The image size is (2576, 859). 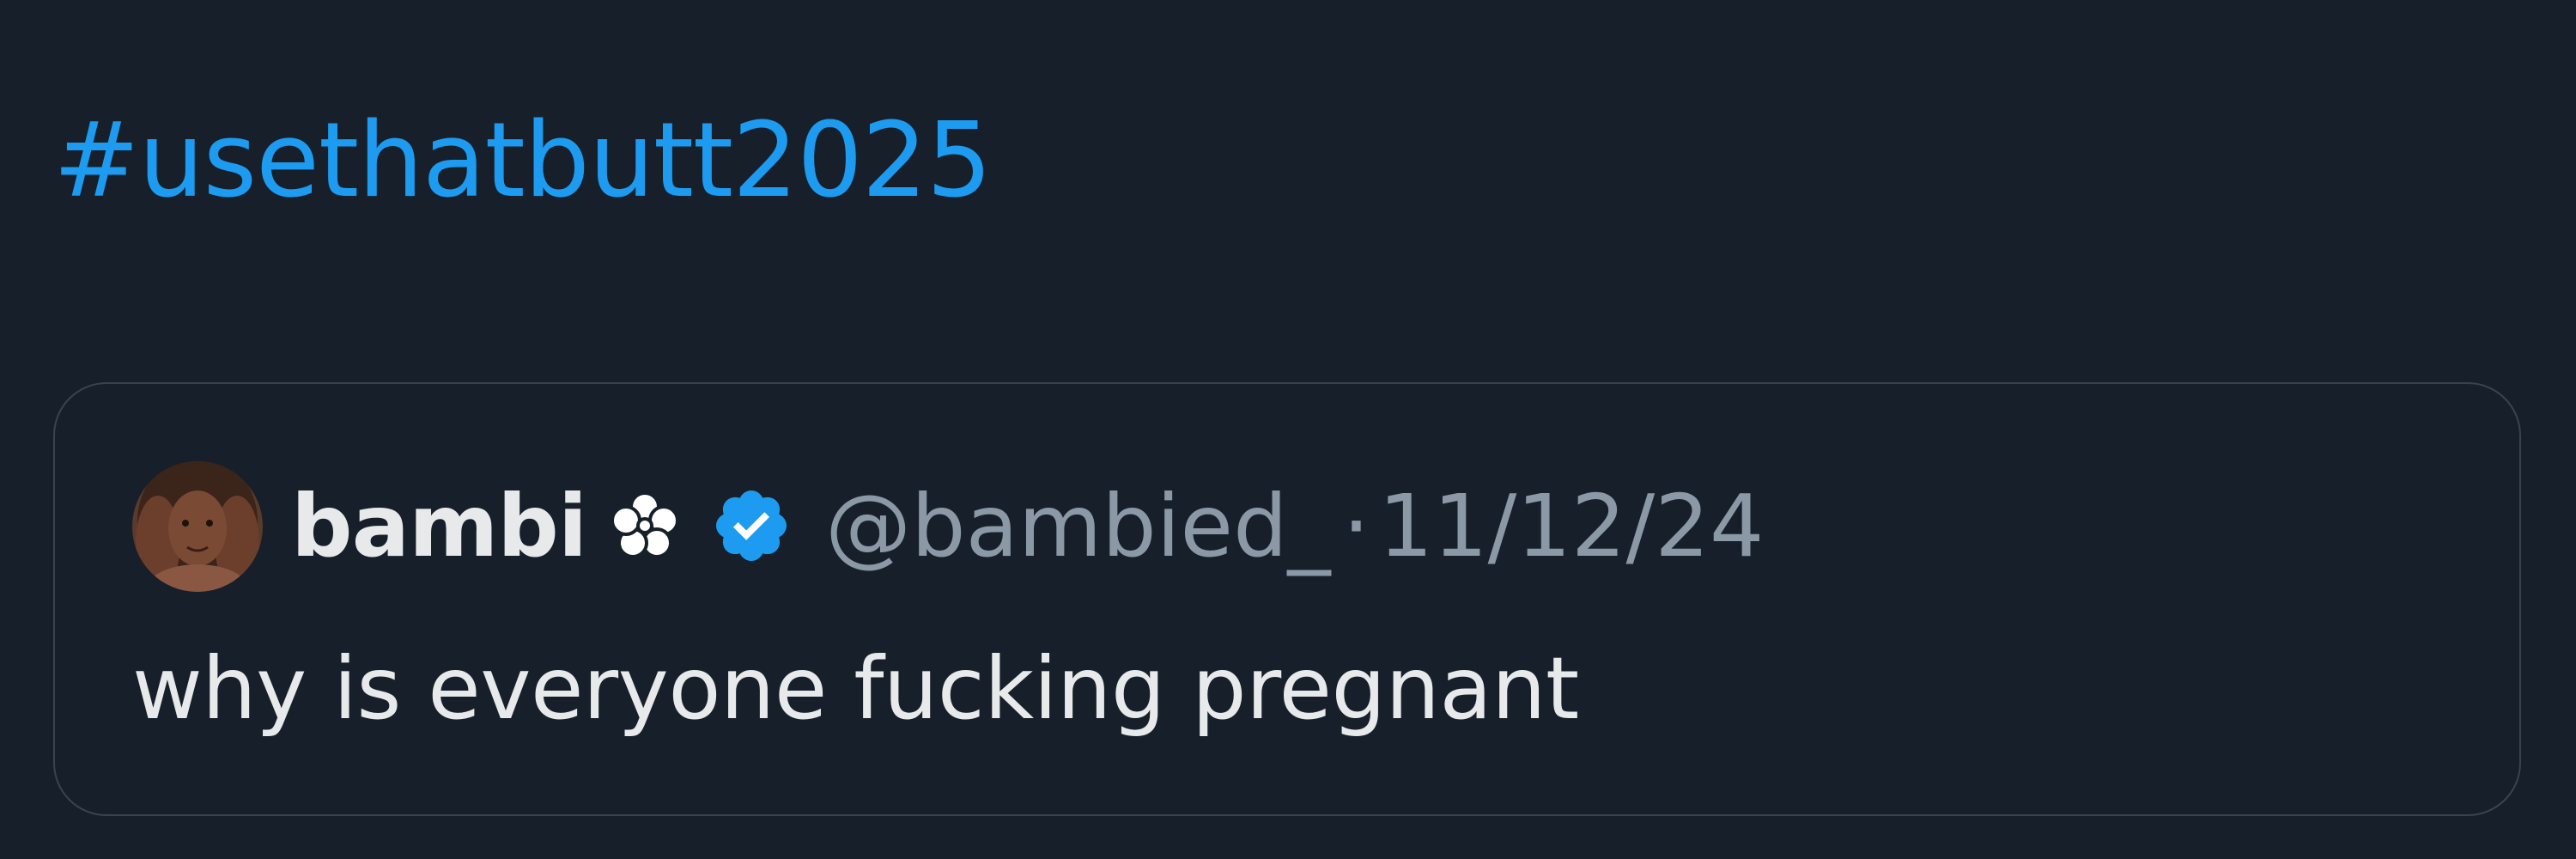 I want to click on tweet-header: bambi @bambied_ · 11/12/24, so click(x=1027, y=526).